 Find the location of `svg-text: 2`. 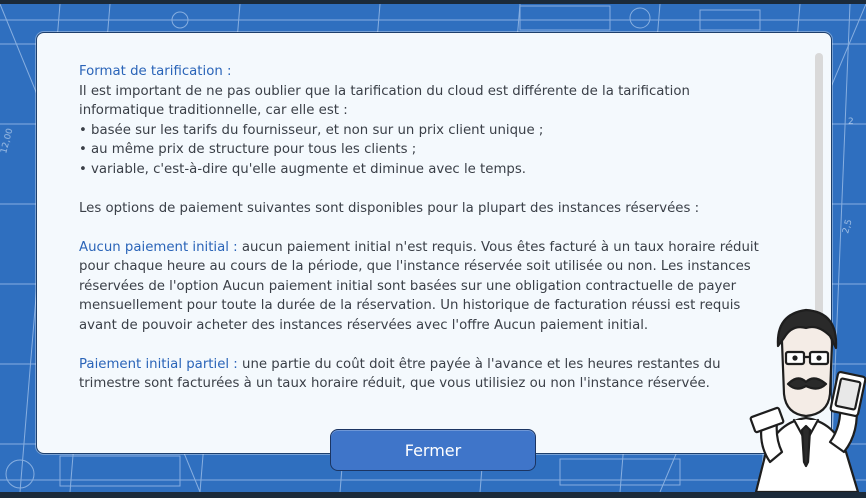

svg-text: 2 is located at coordinates (851, 122).